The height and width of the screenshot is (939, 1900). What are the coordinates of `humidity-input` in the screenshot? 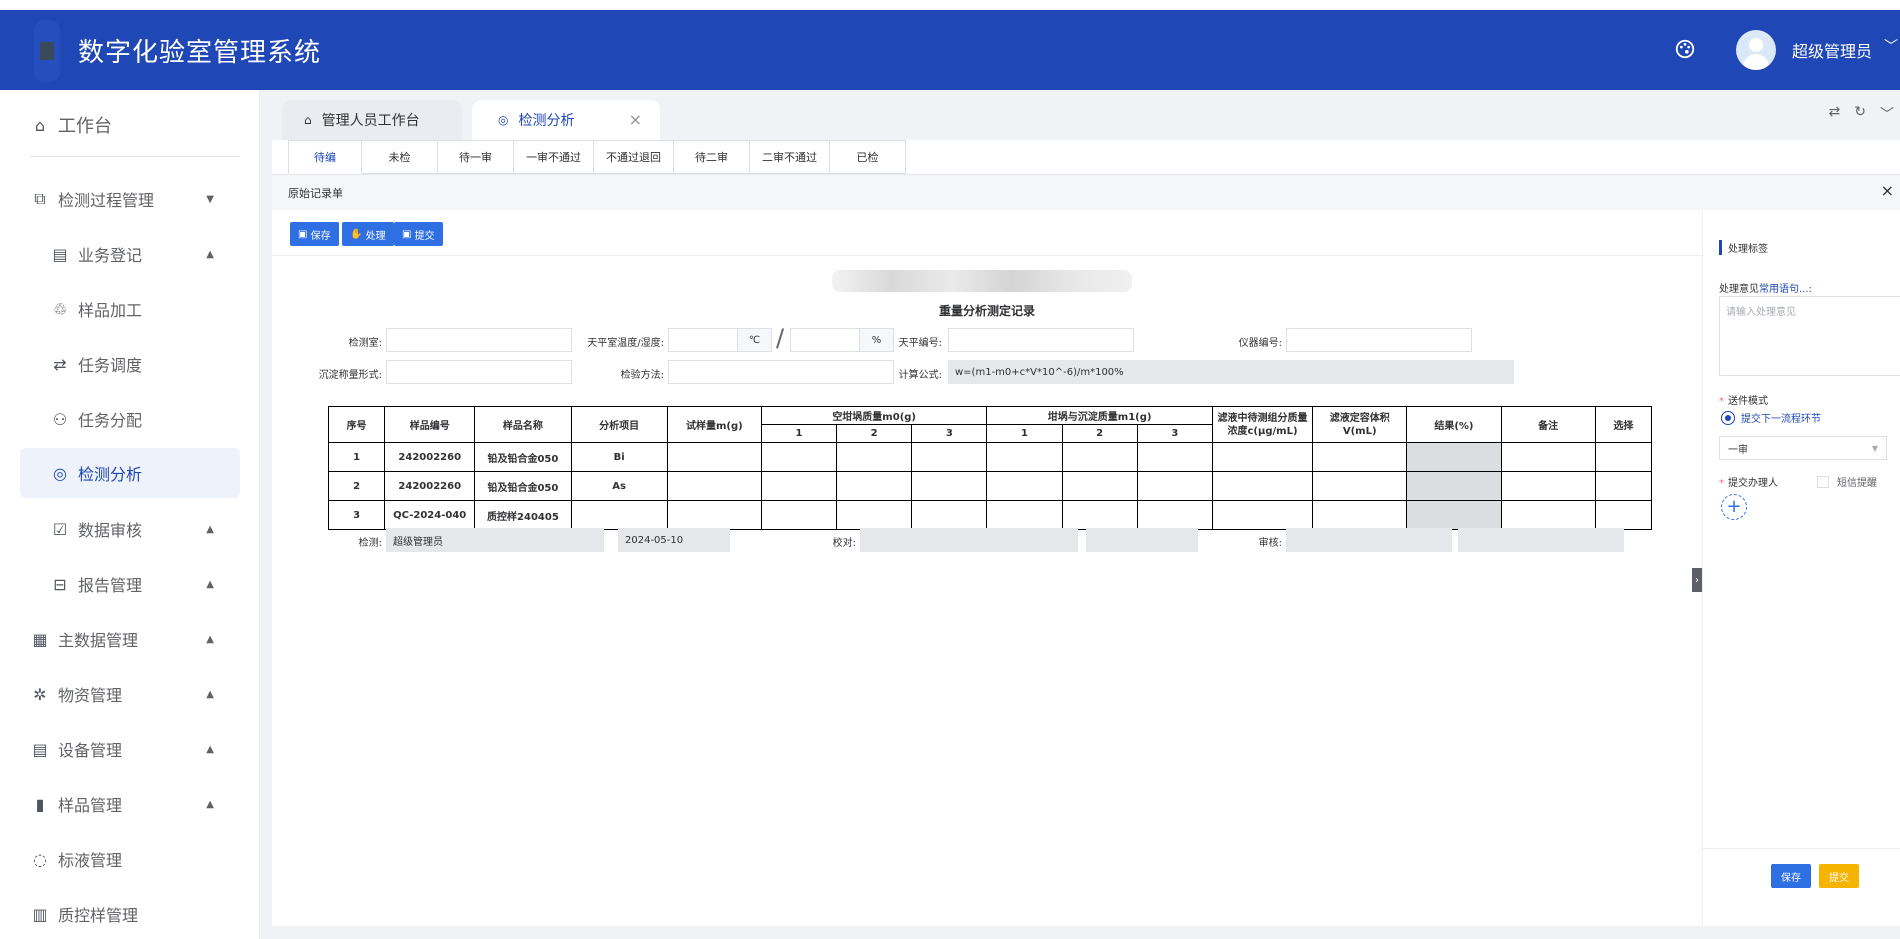 It's located at (825, 340).